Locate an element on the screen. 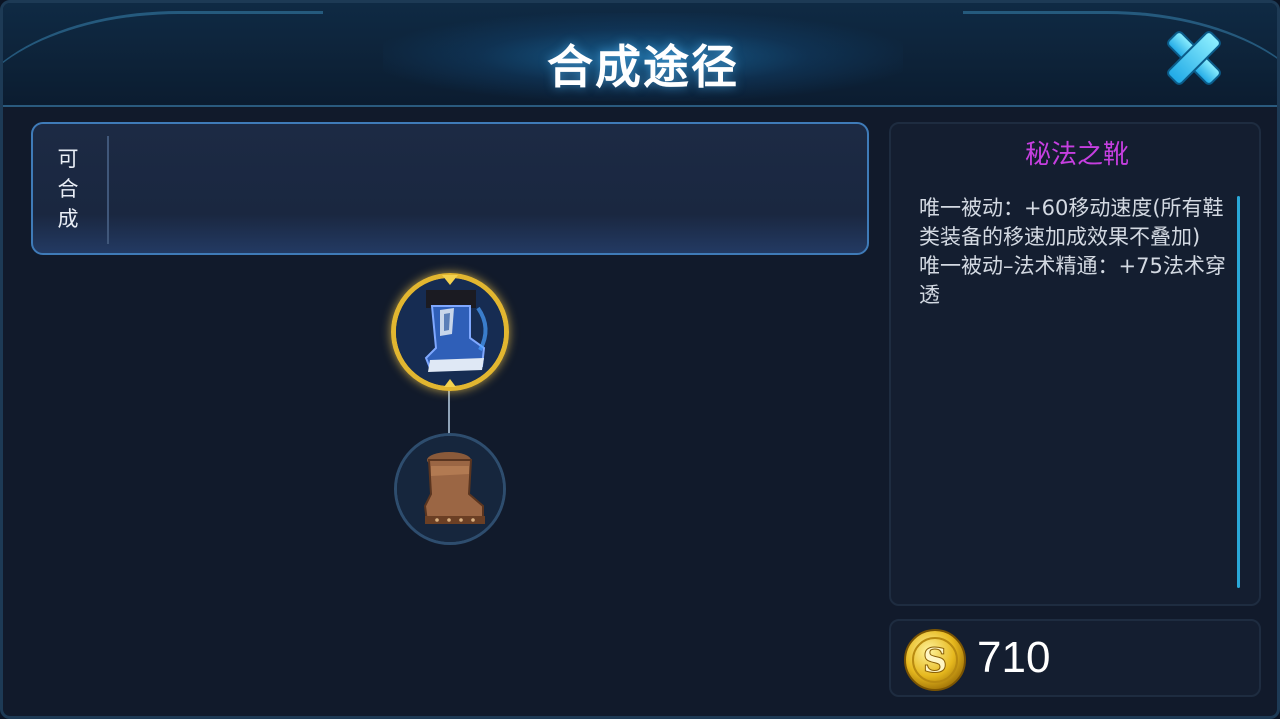 The width and height of the screenshot is (1280, 719). item-arcane-boots is located at coordinates (450, 332).